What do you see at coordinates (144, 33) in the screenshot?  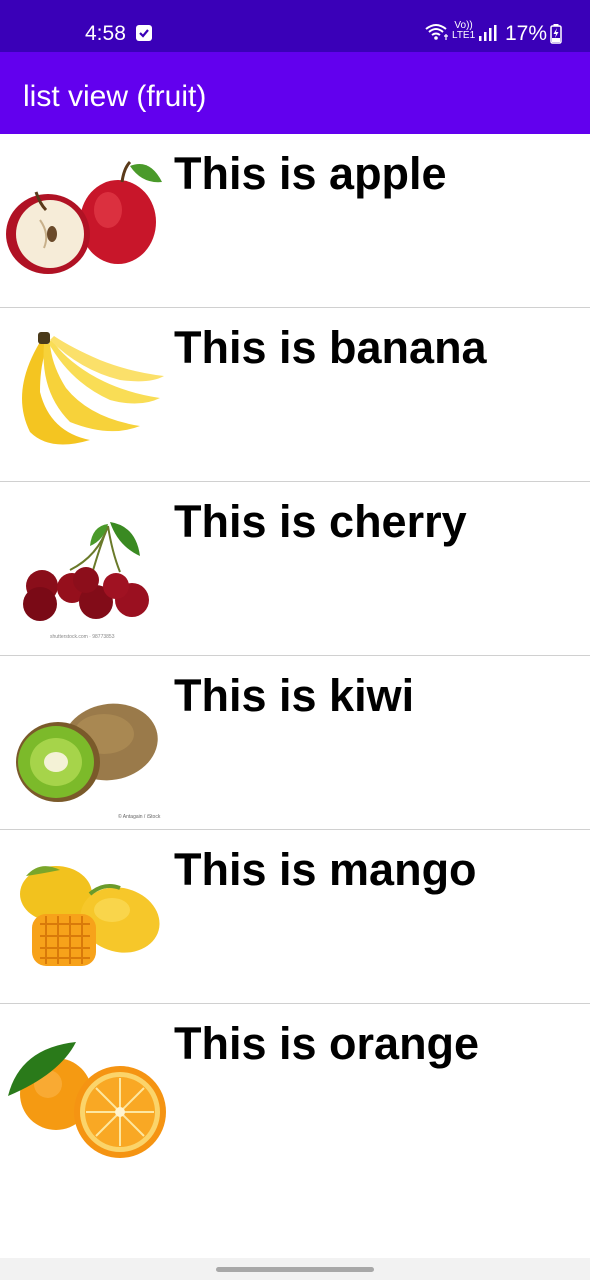 I see `notification-check-icon` at bounding box center [144, 33].